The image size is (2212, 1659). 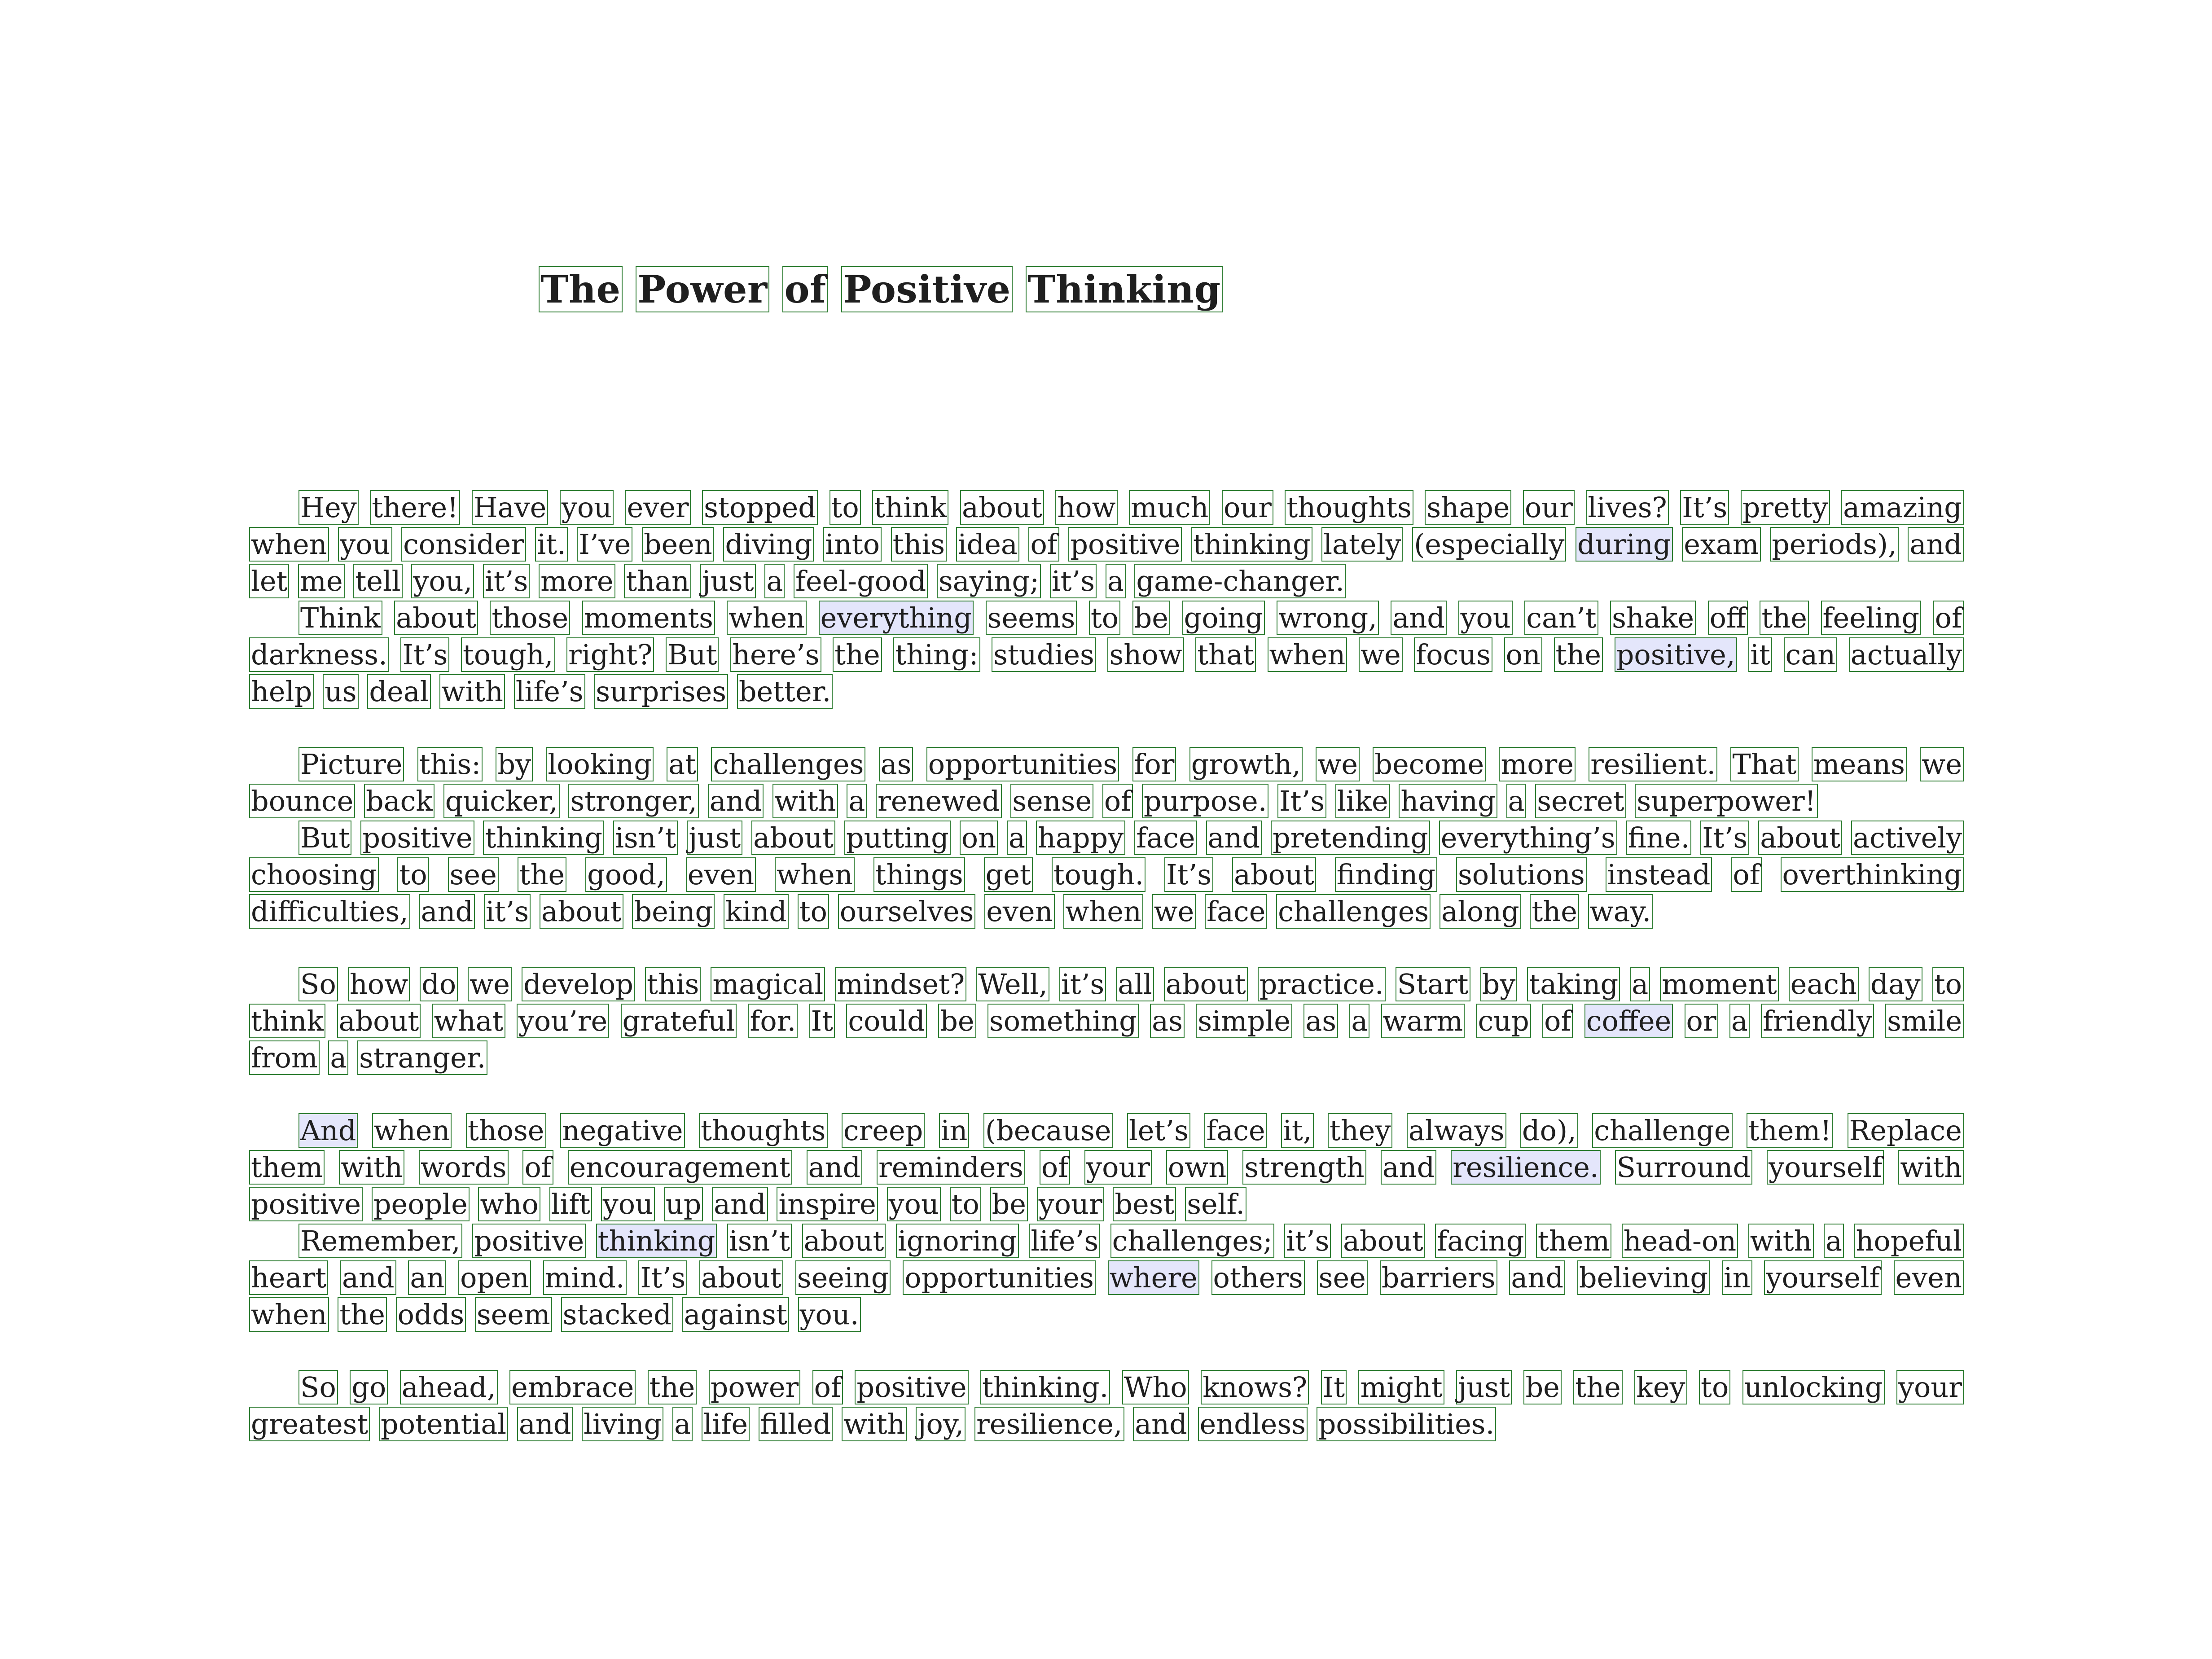 I want to click on title-word: Positive, so click(x=927, y=289).